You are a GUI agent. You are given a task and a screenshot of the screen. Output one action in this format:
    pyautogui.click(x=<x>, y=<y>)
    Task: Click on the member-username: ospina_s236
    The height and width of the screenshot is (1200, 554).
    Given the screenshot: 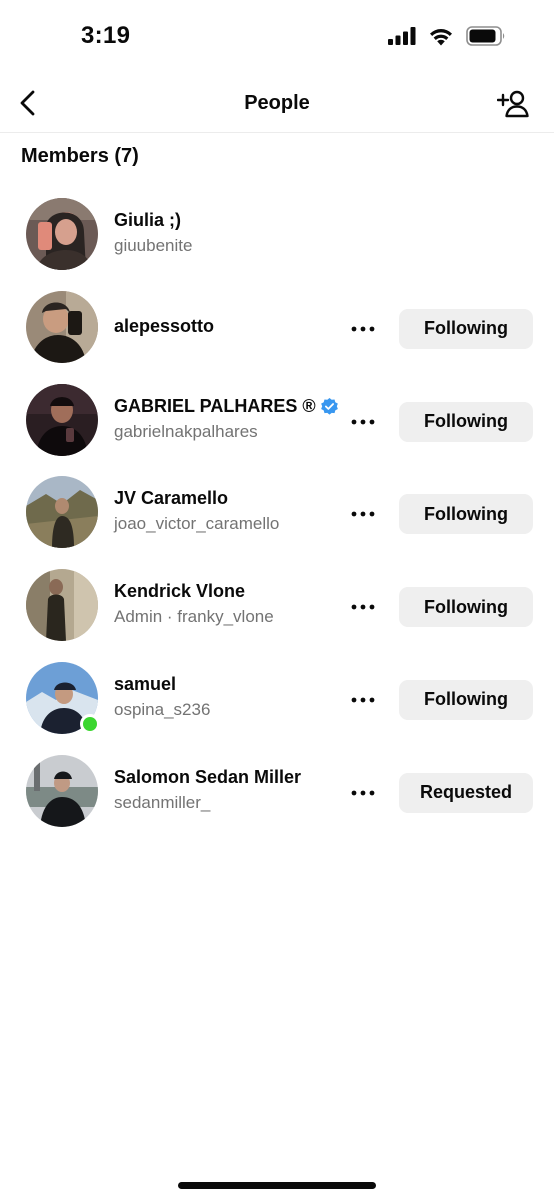 What is the action you would take?
    pyautogui.click(x=162, y=709)
    